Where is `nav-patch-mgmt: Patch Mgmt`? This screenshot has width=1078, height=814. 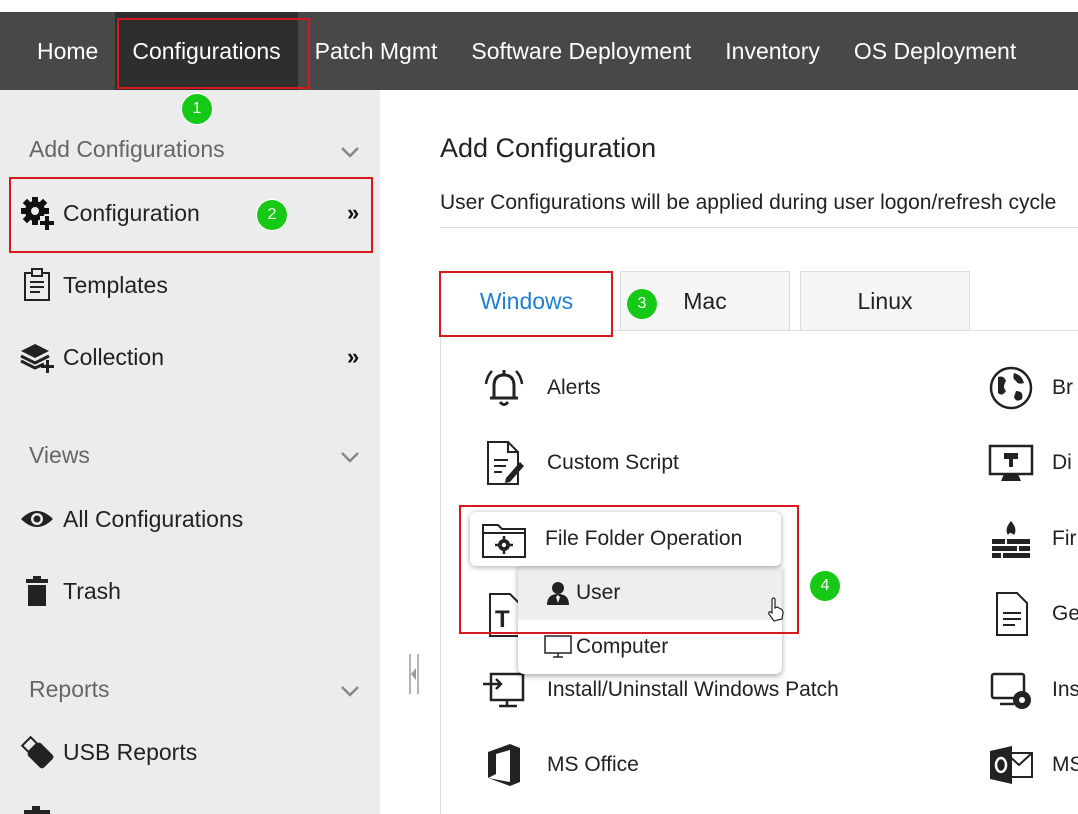 nav-patch-mgmt: Patch Mgmt is located at coordinates (376, 51).